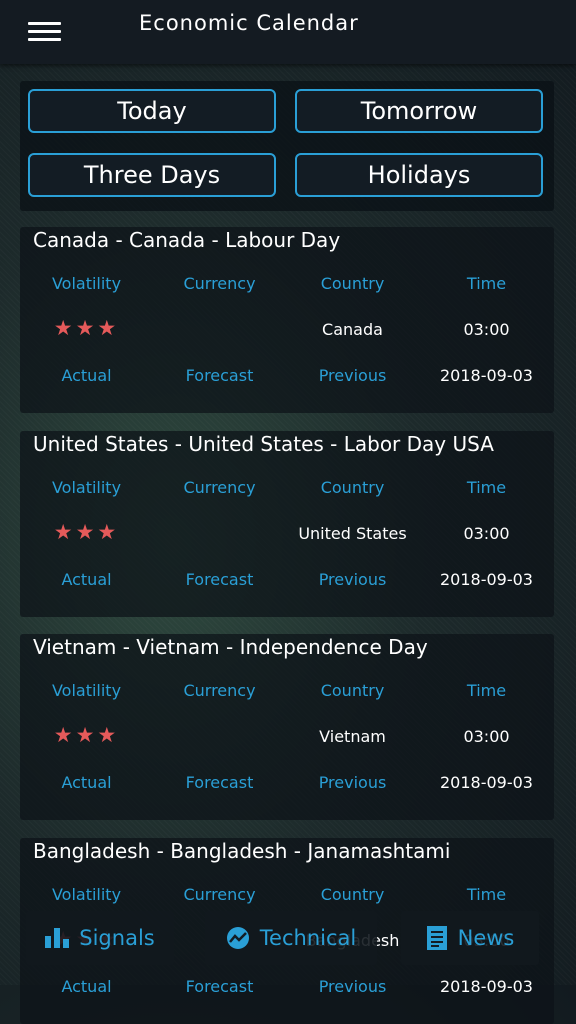 This screenshot has height=1024, width=576. Describe the element at coordinates (242, 851) in the screenshot. I see `event-title: Bangladesh - Bangladesh - Janamashtami` at that location.